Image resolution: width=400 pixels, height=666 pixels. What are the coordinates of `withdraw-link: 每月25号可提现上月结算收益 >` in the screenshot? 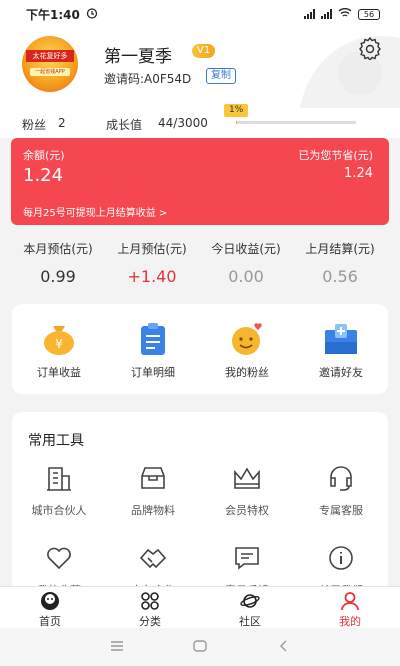 It's located at (95, 211).